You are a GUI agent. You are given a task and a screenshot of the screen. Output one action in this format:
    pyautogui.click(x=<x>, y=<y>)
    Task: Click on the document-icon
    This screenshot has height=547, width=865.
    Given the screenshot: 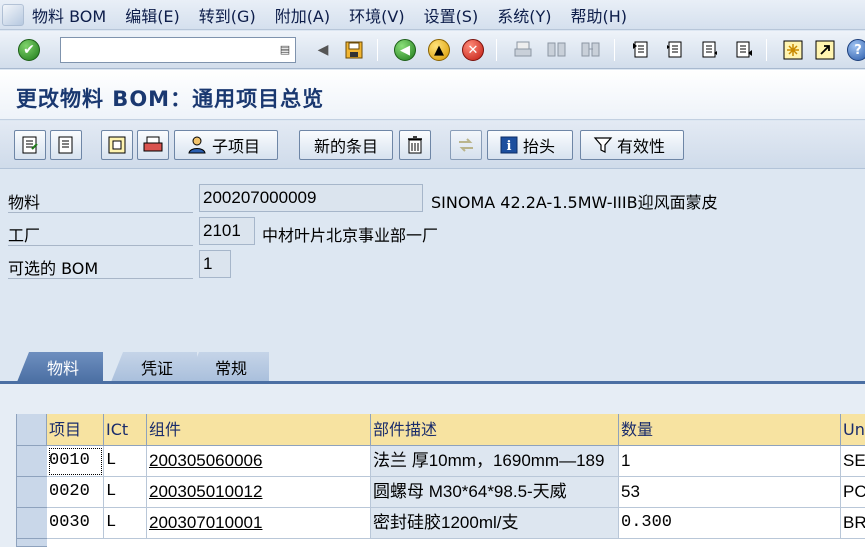 What is the action you would take?
    pyautogui.click(x=65, y=145)
    